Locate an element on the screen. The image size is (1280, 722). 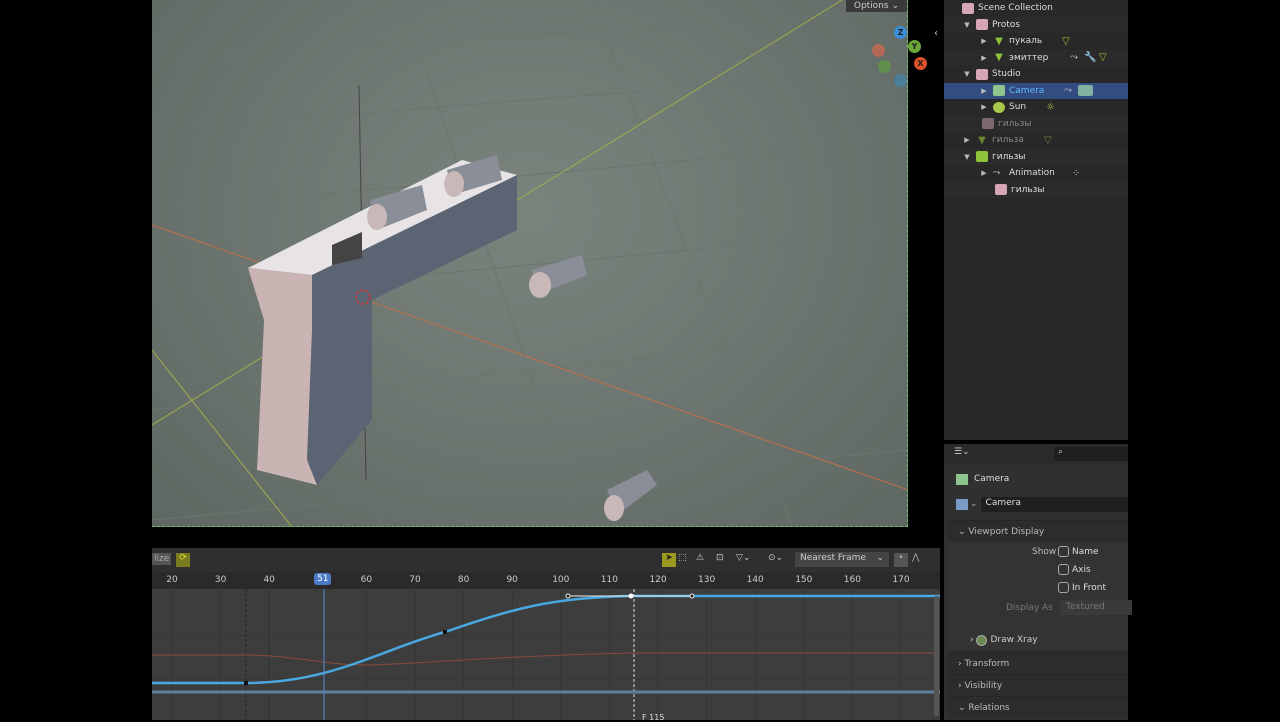
outliner-row: ▶ ▼ пукаль ▽ is located at coordinates (1036, 41).